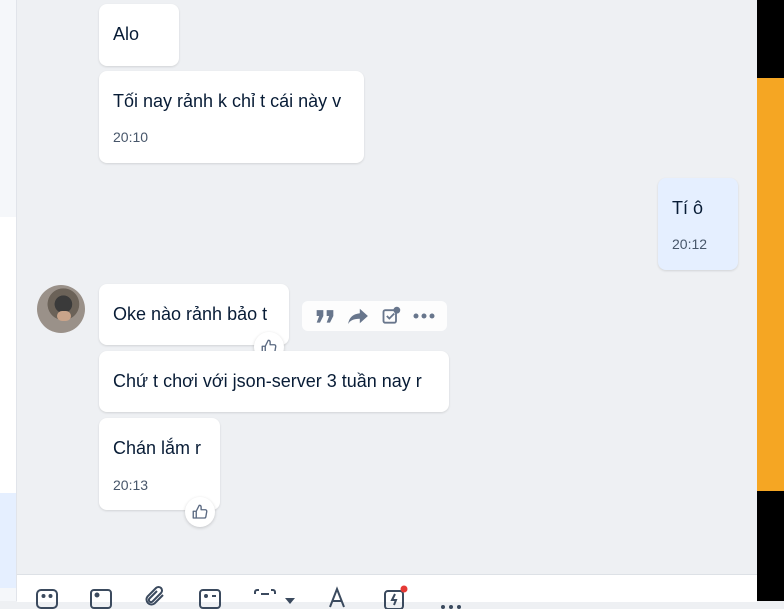 The image size is (784, 609). What do you see at coordinates (157, 448) in the screenshot?
I see `message-text: Chán lắm r` at bounding box center [157, 448].